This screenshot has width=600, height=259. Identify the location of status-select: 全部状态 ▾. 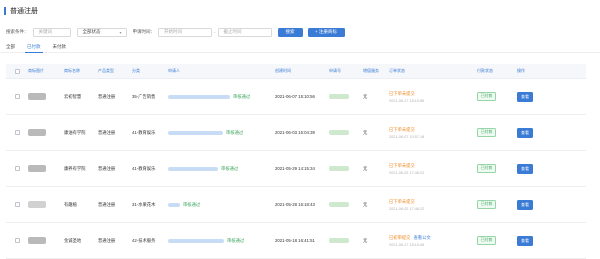
(101, 32).